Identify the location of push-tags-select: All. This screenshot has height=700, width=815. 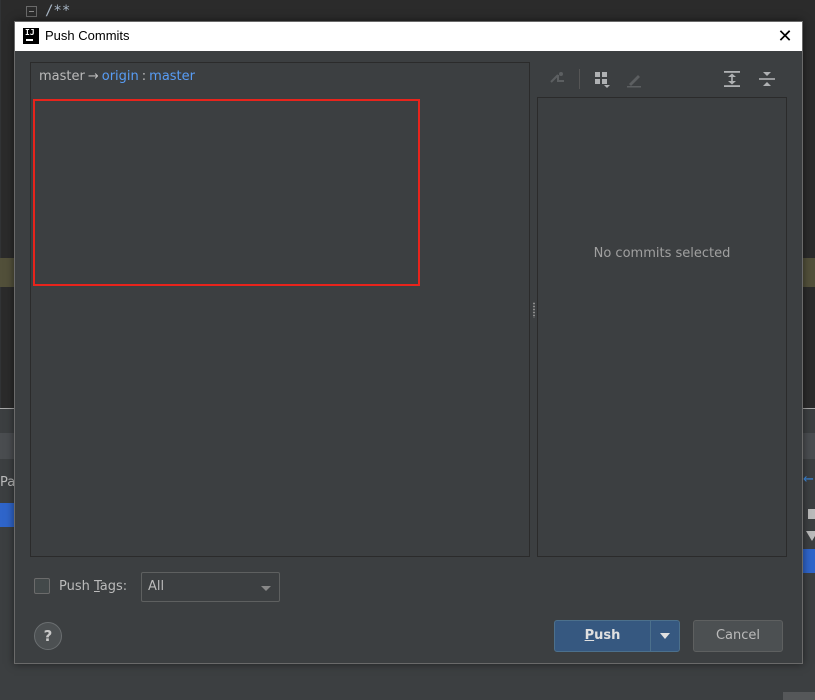
(210, 587).